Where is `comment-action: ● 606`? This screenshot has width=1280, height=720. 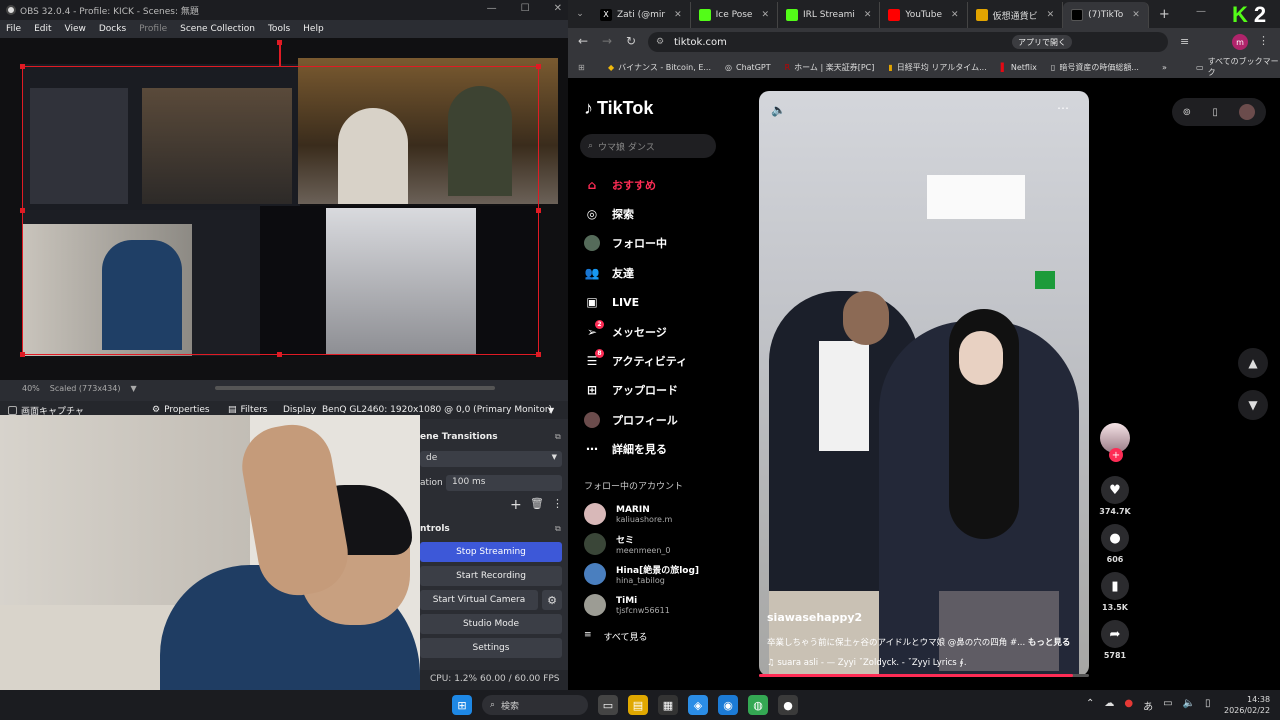
comment-action: ● 606 is located at coordinates (1115, 544).